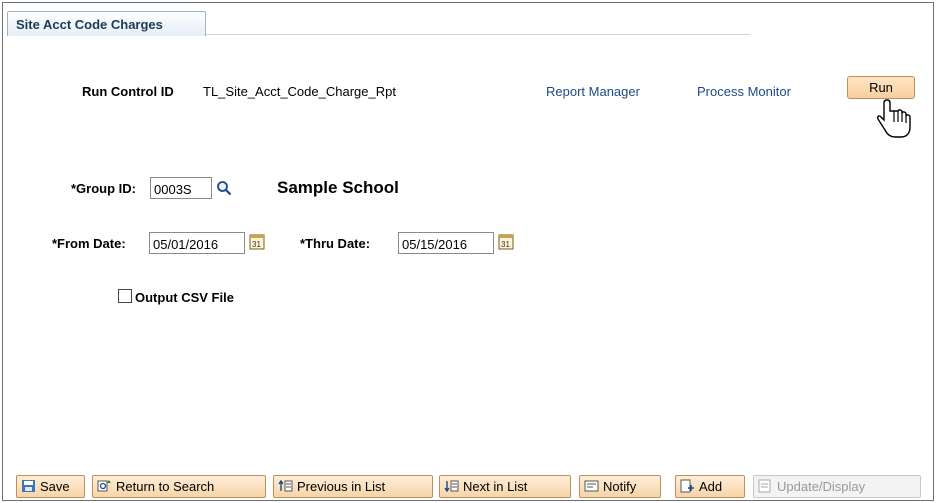  I want to click on lookup-icon, so click(224, 188).